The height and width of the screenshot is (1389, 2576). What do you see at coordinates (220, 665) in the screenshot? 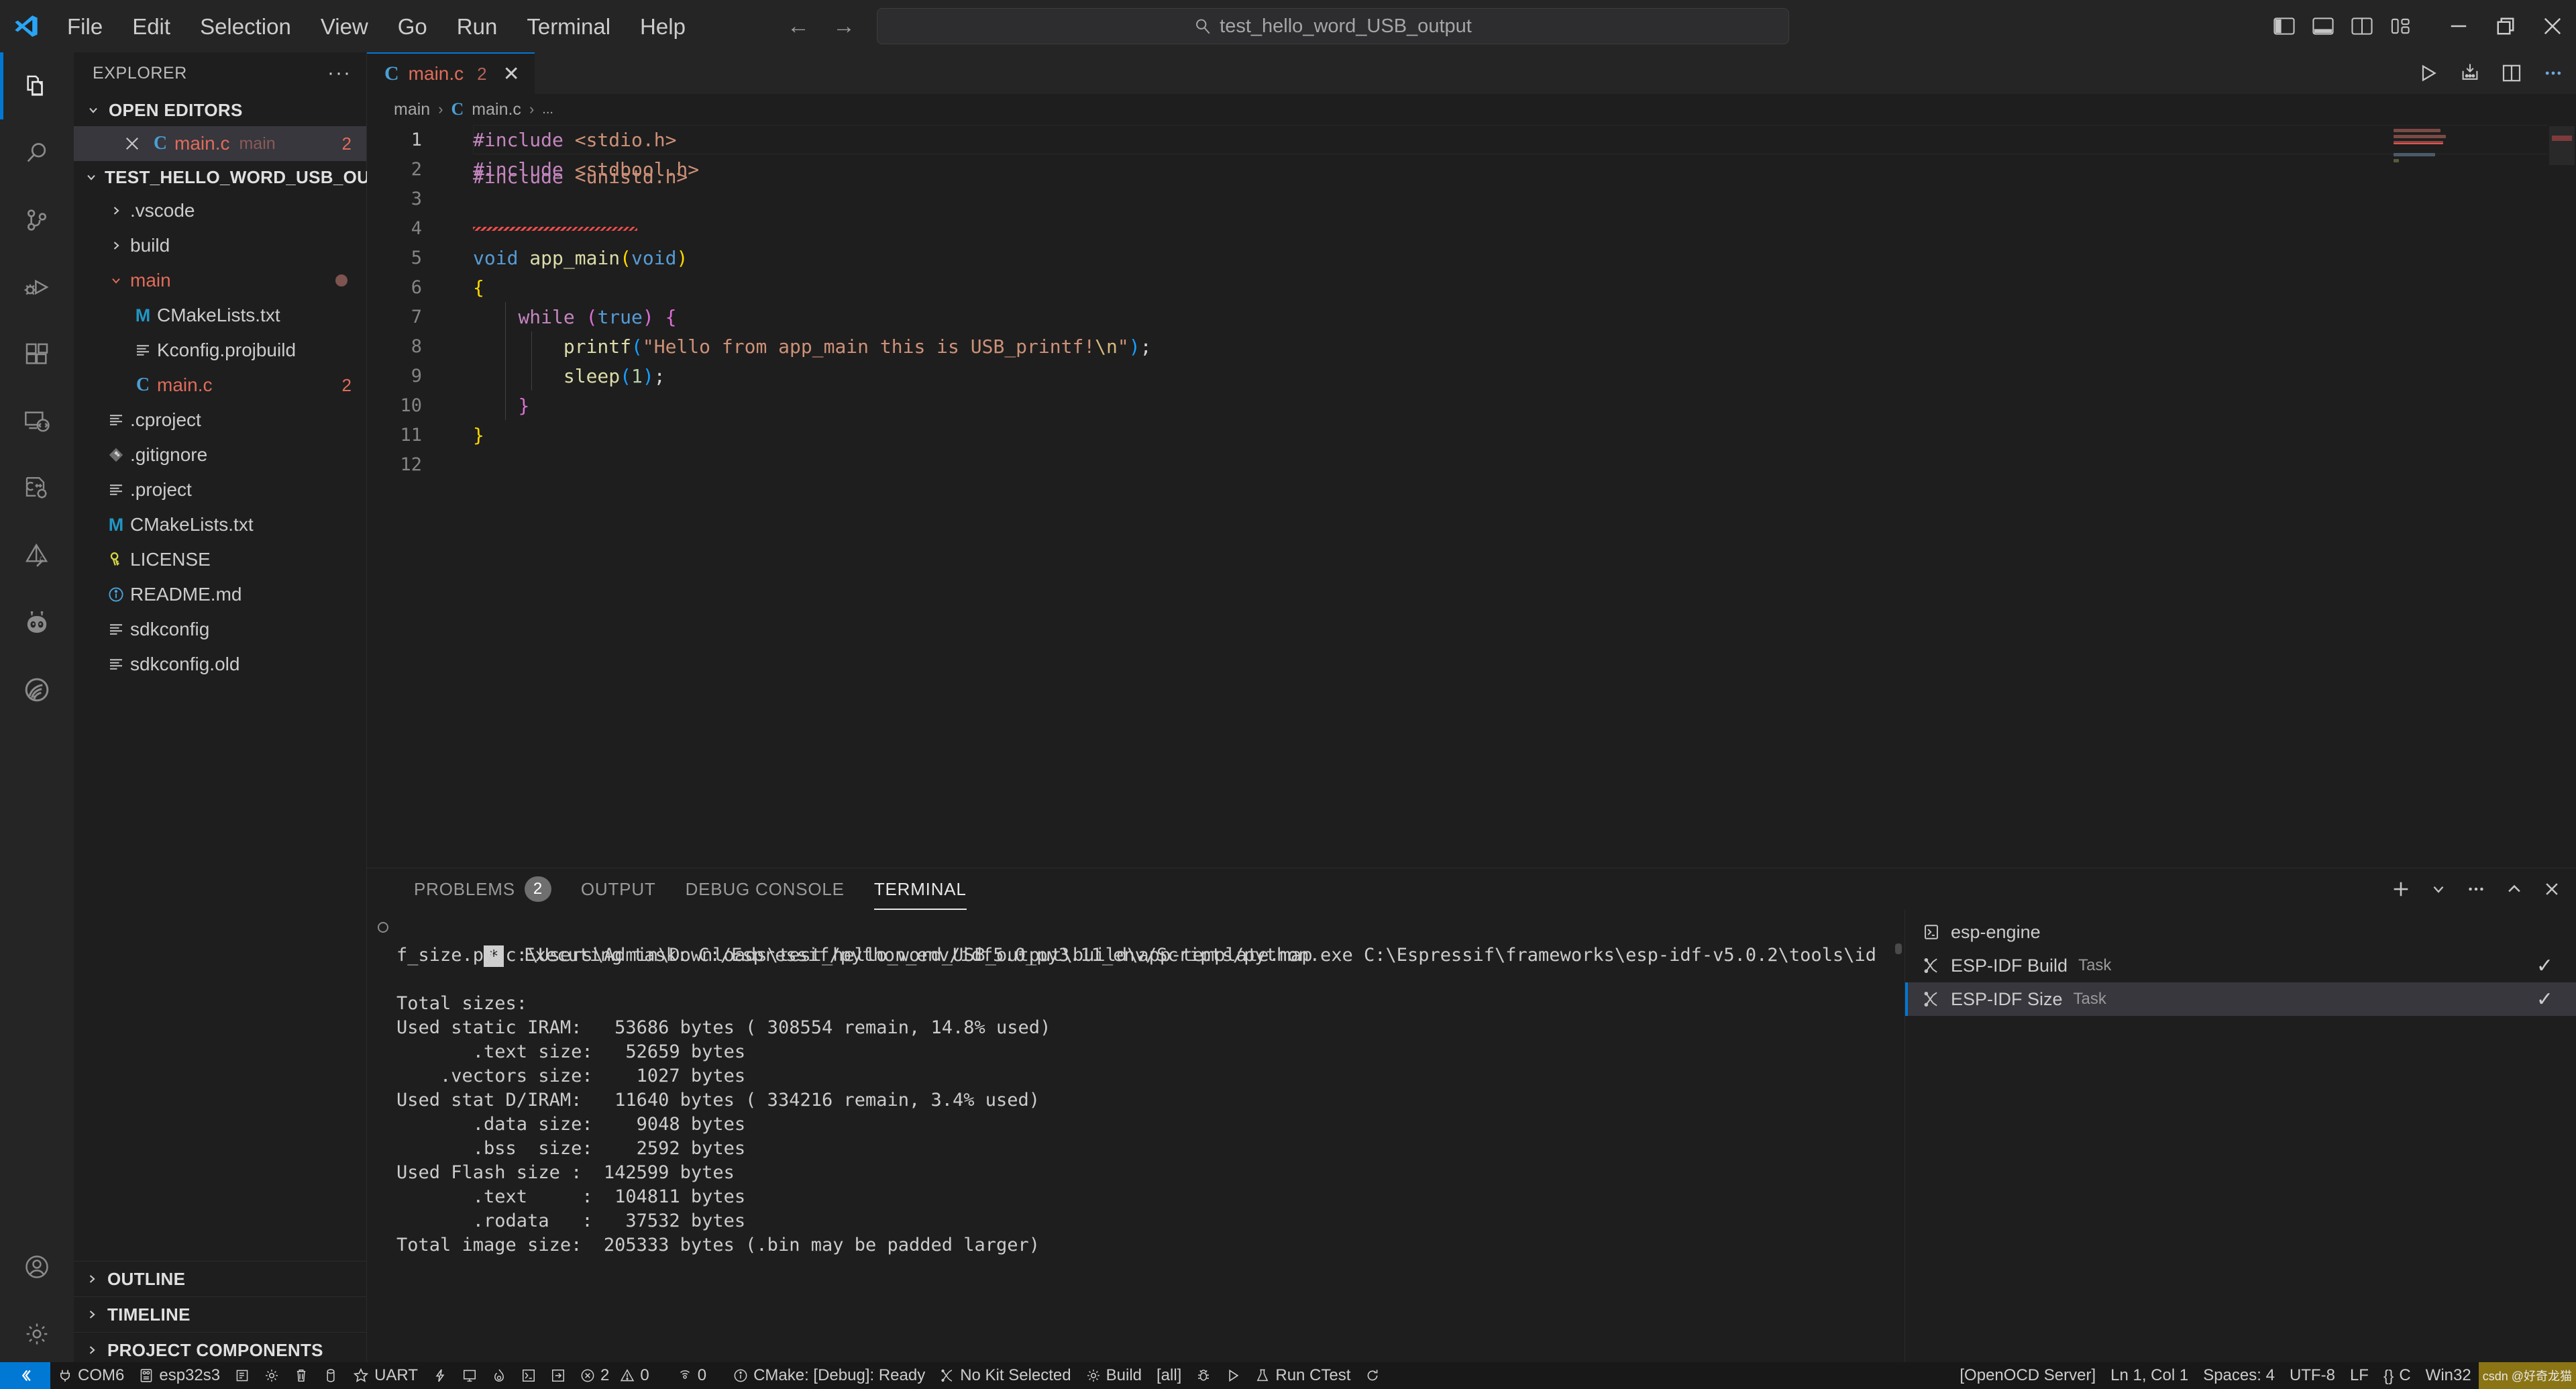
I see `tree-item-sdkconfig-old: sdkconfig.old` at bounding box center [220, 665].